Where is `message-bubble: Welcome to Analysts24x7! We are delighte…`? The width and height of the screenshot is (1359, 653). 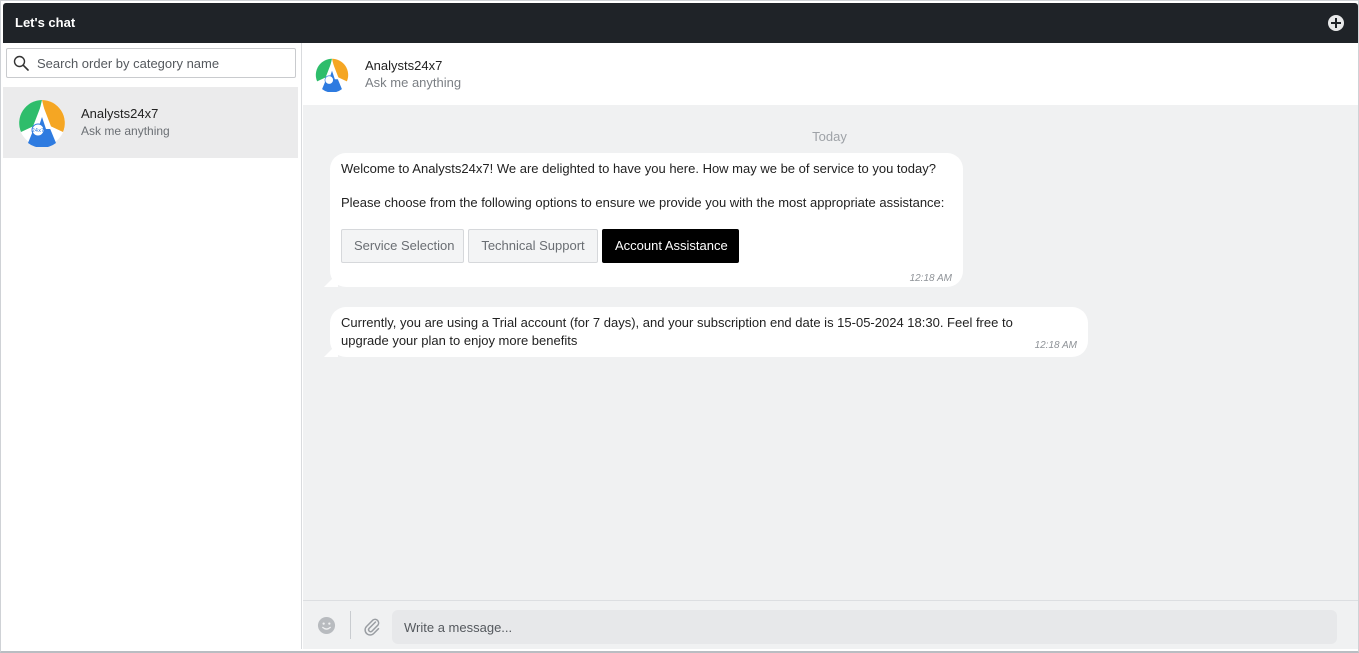
message-bubble: Welcome to Analysts24x7! We are delighte… is located at coordinates (646, 220).